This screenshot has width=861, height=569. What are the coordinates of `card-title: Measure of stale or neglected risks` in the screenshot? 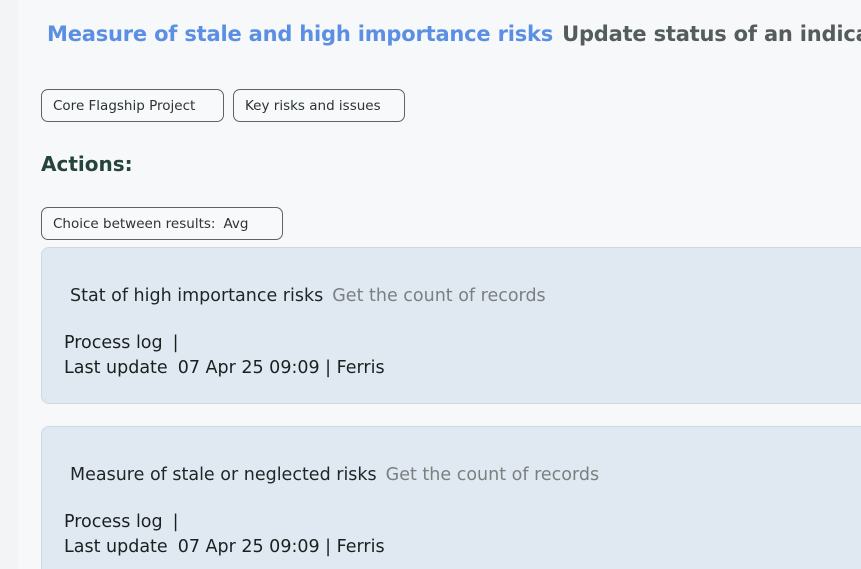 It's located at (223, 475).